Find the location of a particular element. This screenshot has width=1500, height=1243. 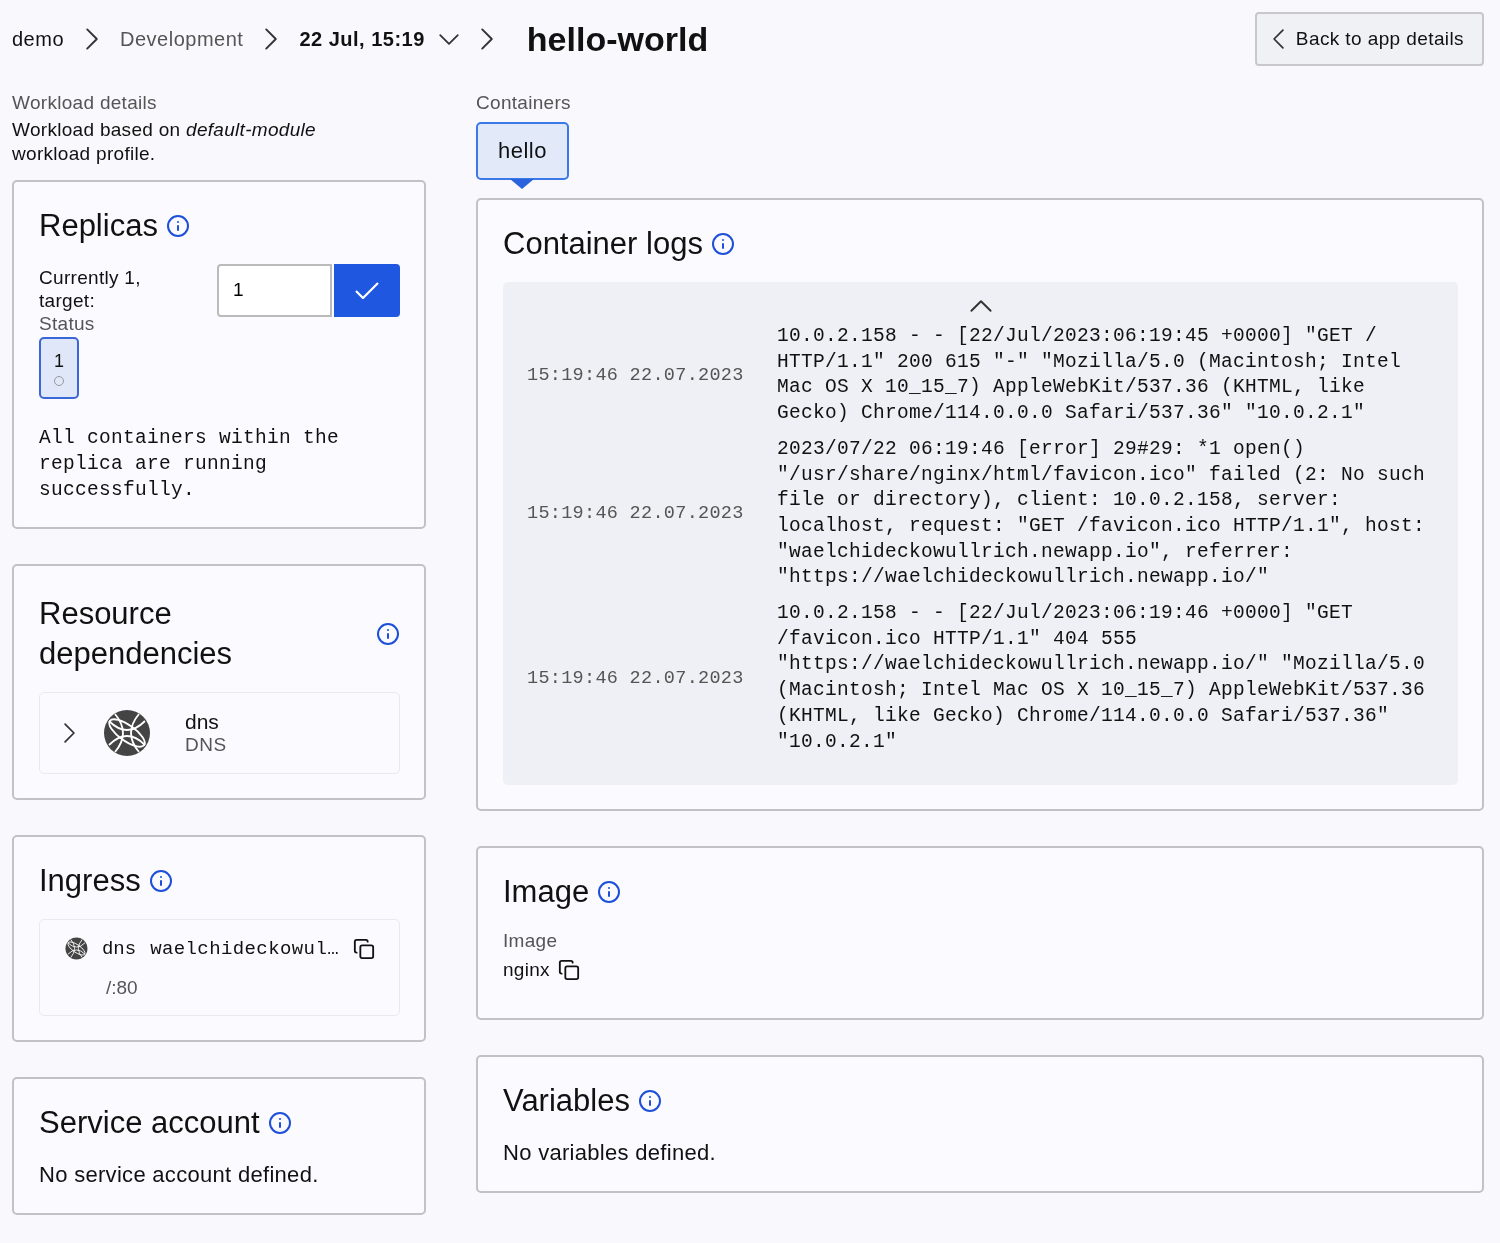

image-name: nginx is located at coordinates (526, 970).